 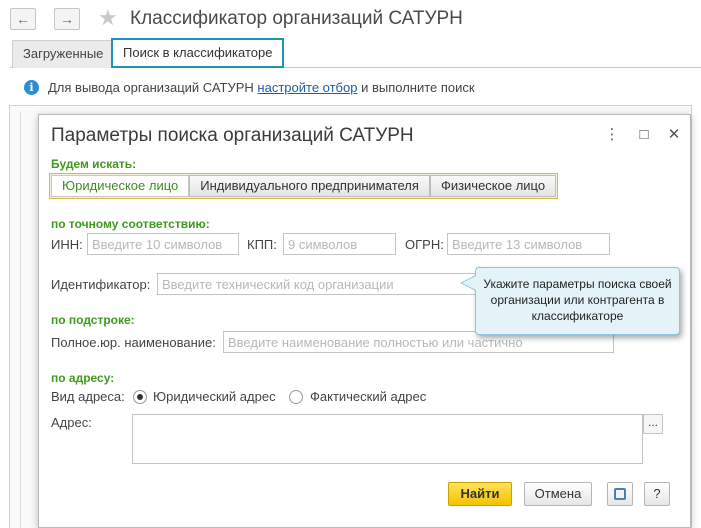 I want to click on forward-button: →, so click(x=67, y=19).